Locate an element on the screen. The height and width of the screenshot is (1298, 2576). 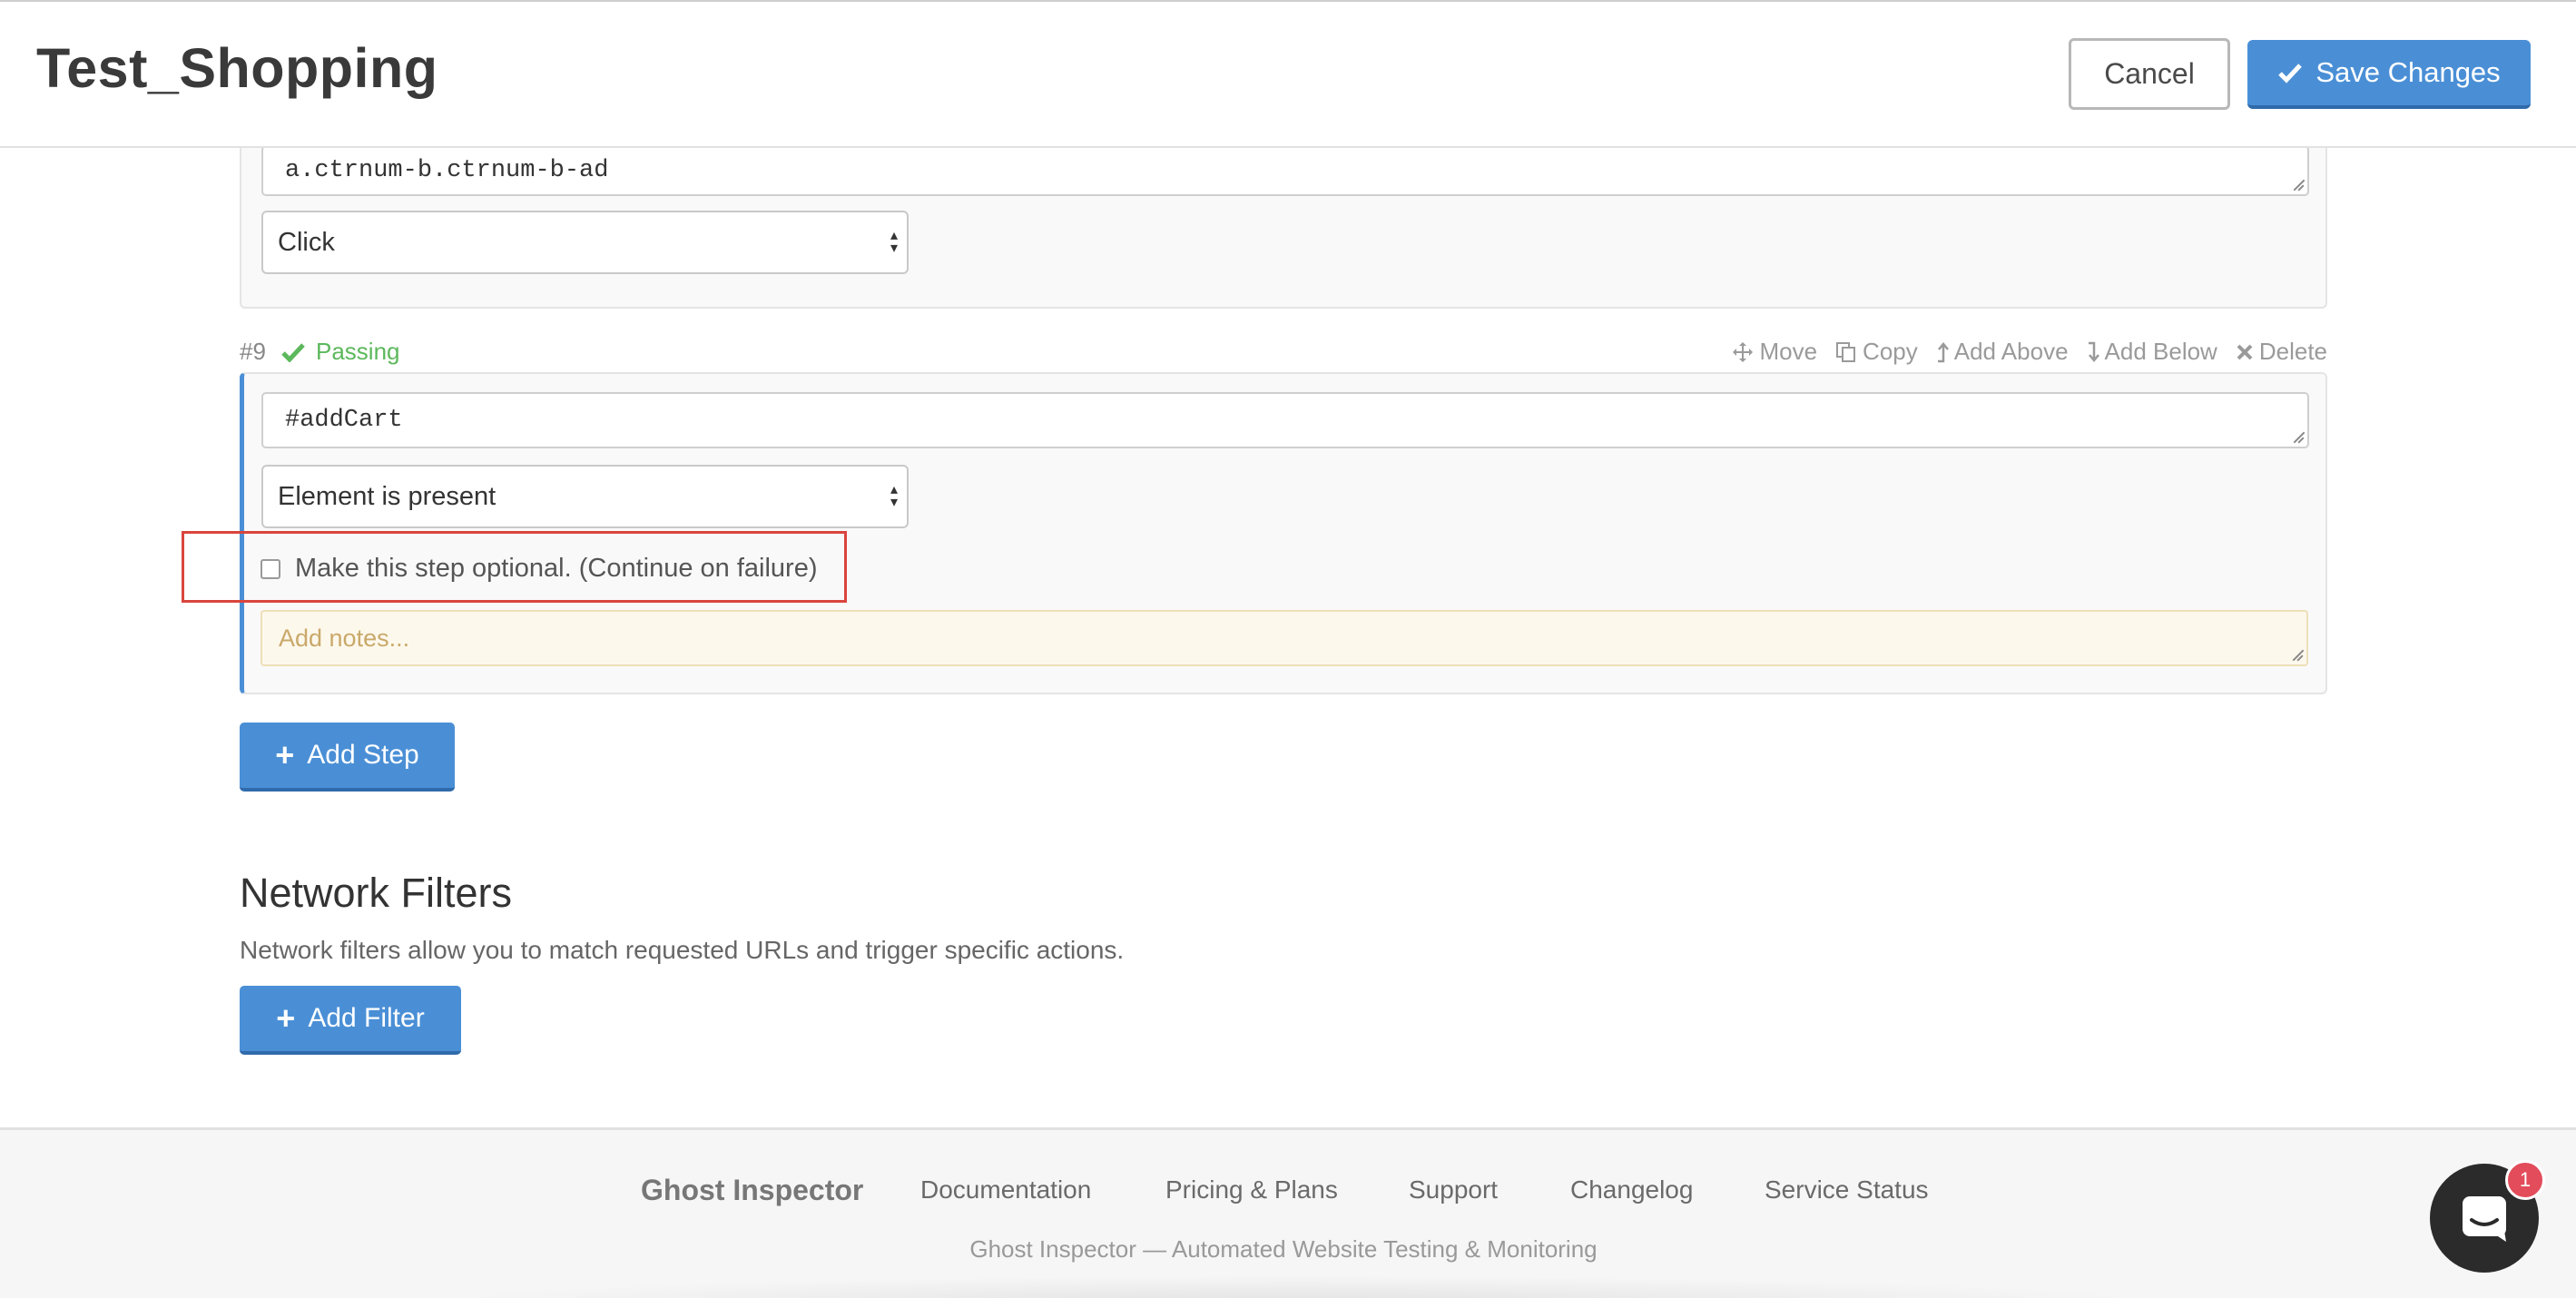
add-below-button: Add Below is located at coordinates (2152, 352).